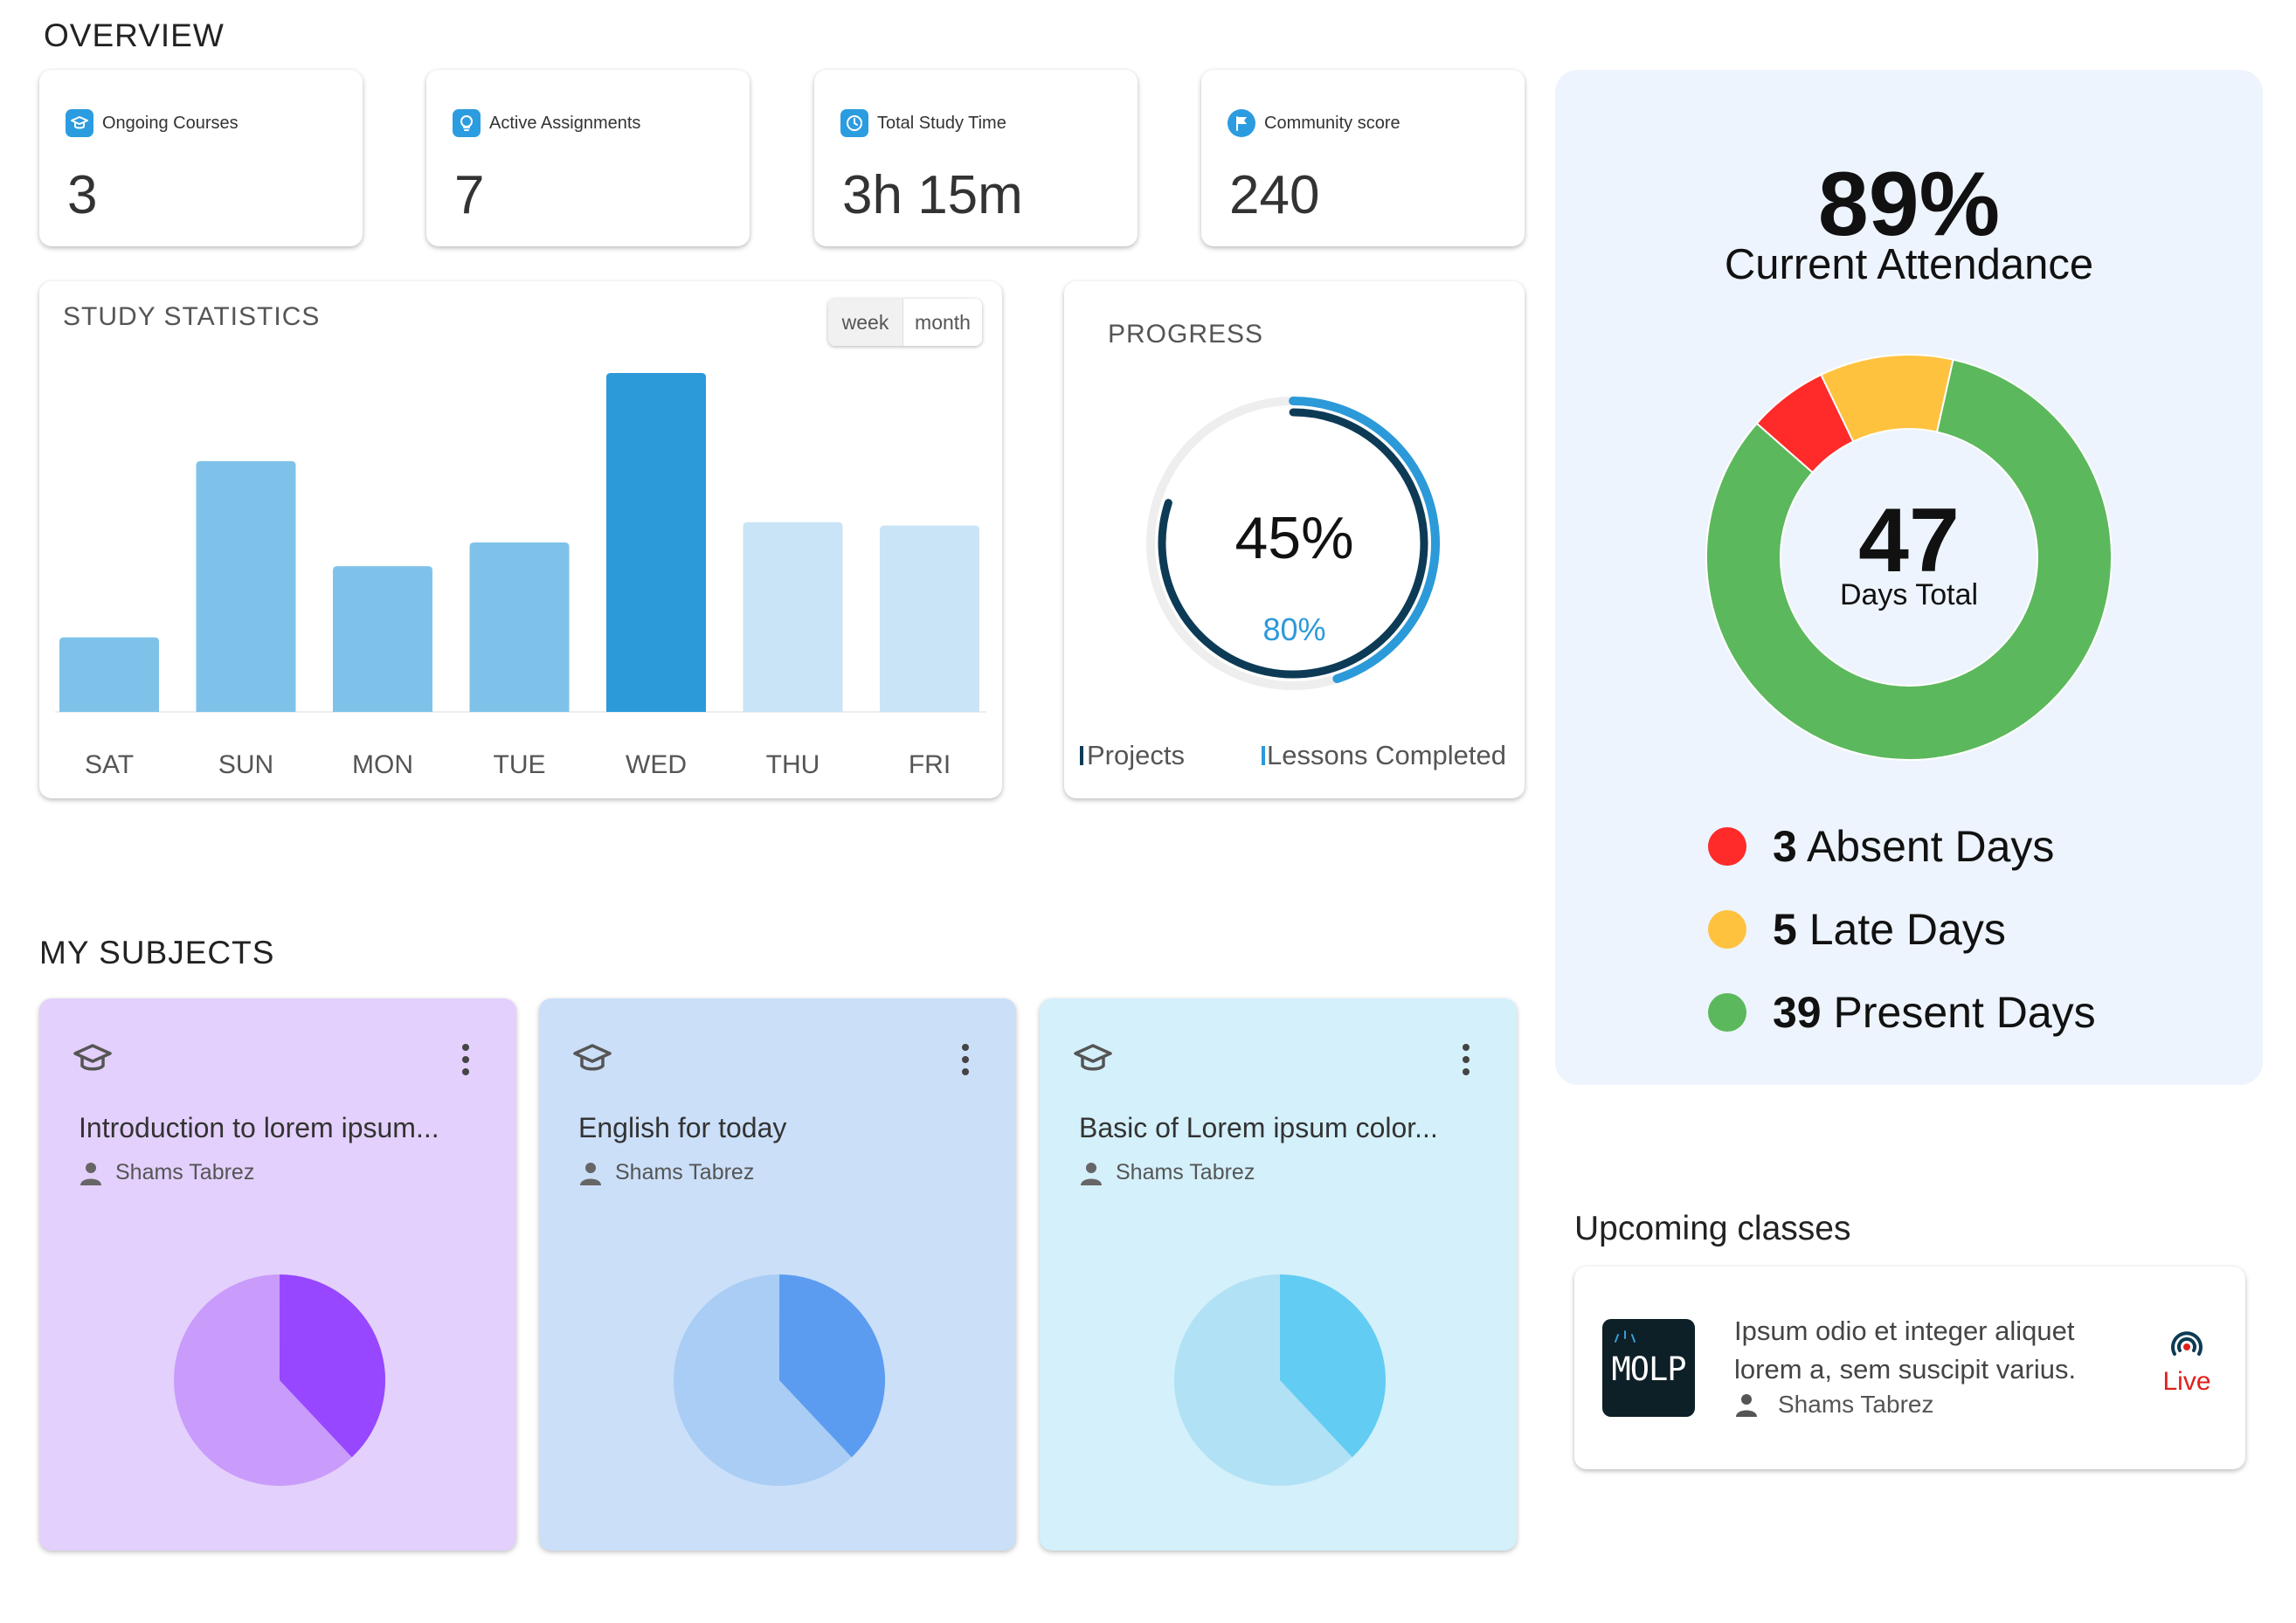  Describe the element at coordinates (520, 764) in the screenshot. I see `tick-label-tue: TUE` at that location.